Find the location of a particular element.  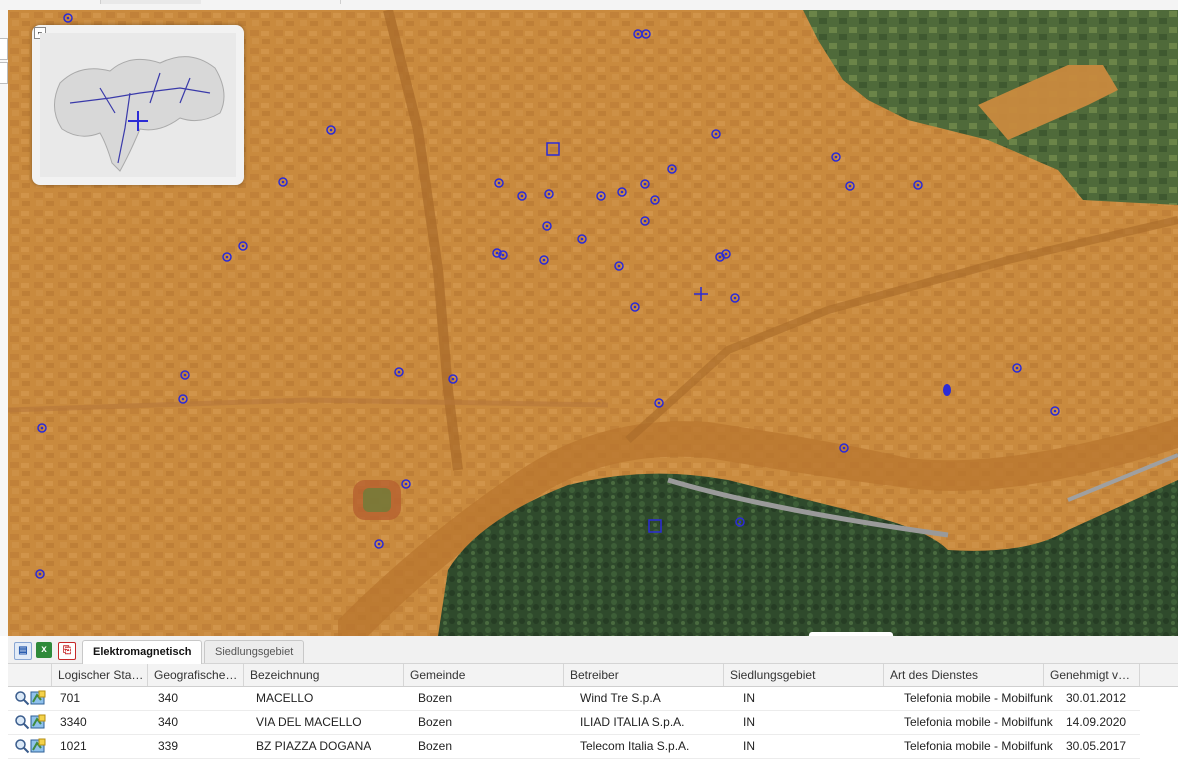

column-header: Art des Dienstes is located at coordinates (964, 675).